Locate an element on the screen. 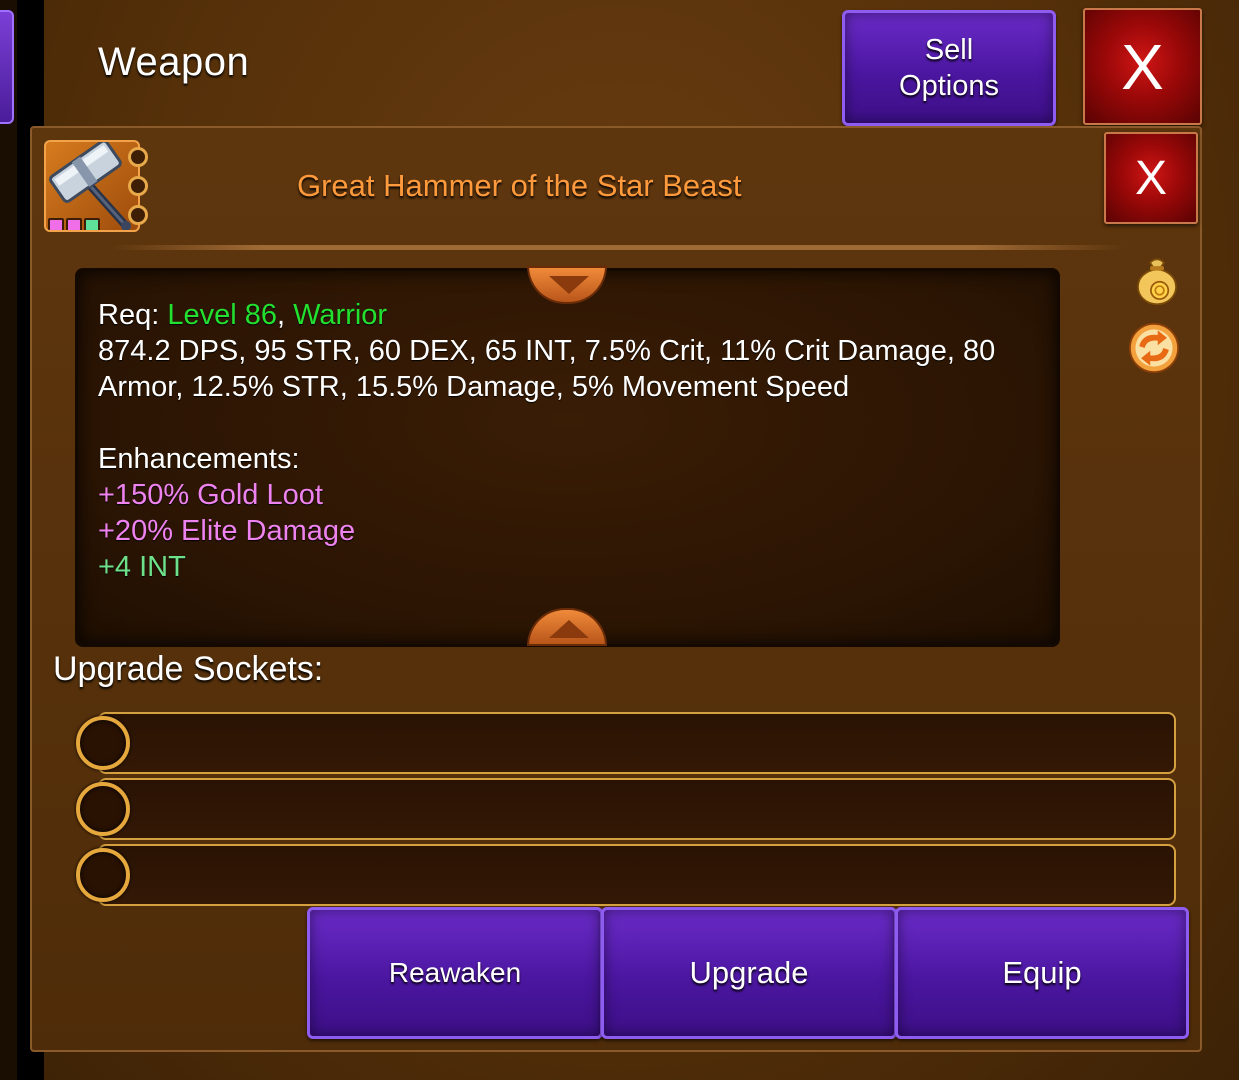 Image resolution: width=1239 pixels, height=1080 pixels. chevron-up-icon is located at coordinates (569, 629).